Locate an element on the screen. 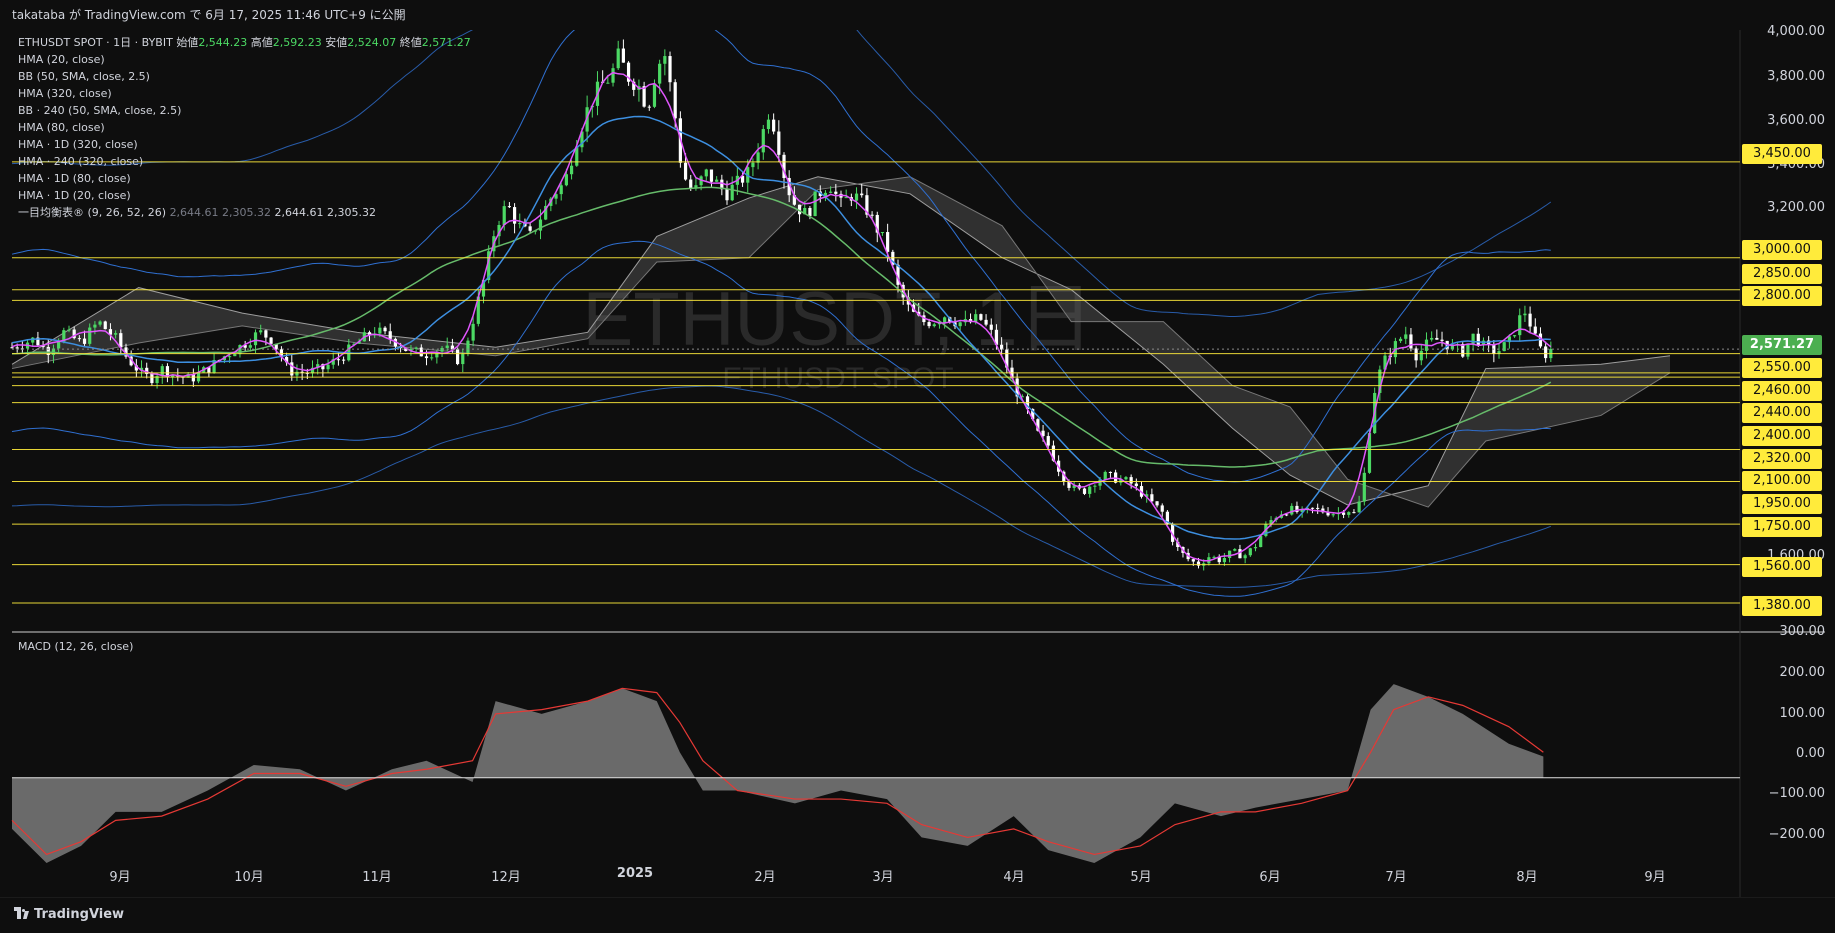 The width and height of the screenshot is (1835, 933). indicator-row: HMA · 1D (320, close) is located at coordinates (244, 144).